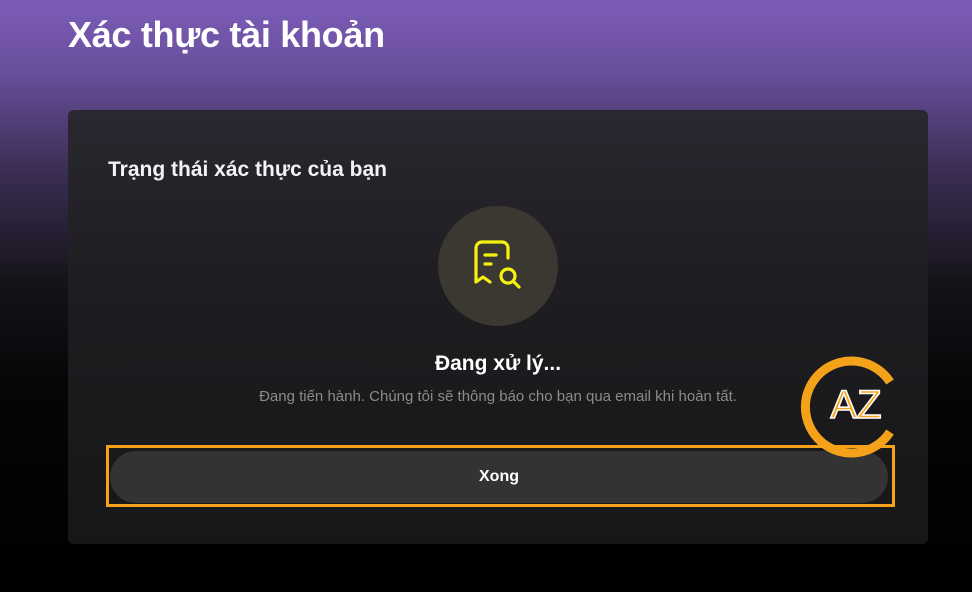 This screenshot has width=972, height=592. What do you see at coordinates (500, 476) in the screenshot?
I see `done-button-highlight` at bounding box center [500, 476].